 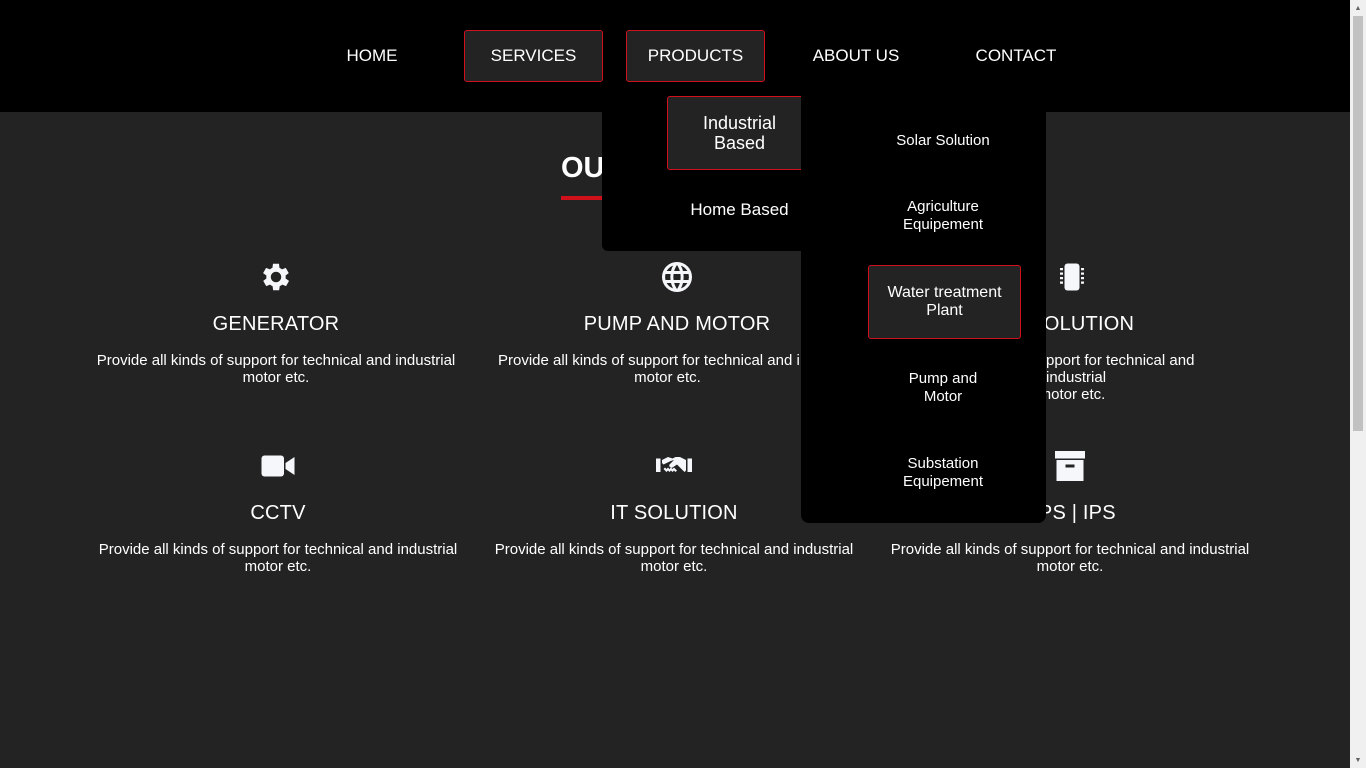 What do you see at coordinates (533, 56) in the screenshot?
I see `nav-services: SERVICES` at bounding box center [533, 56].